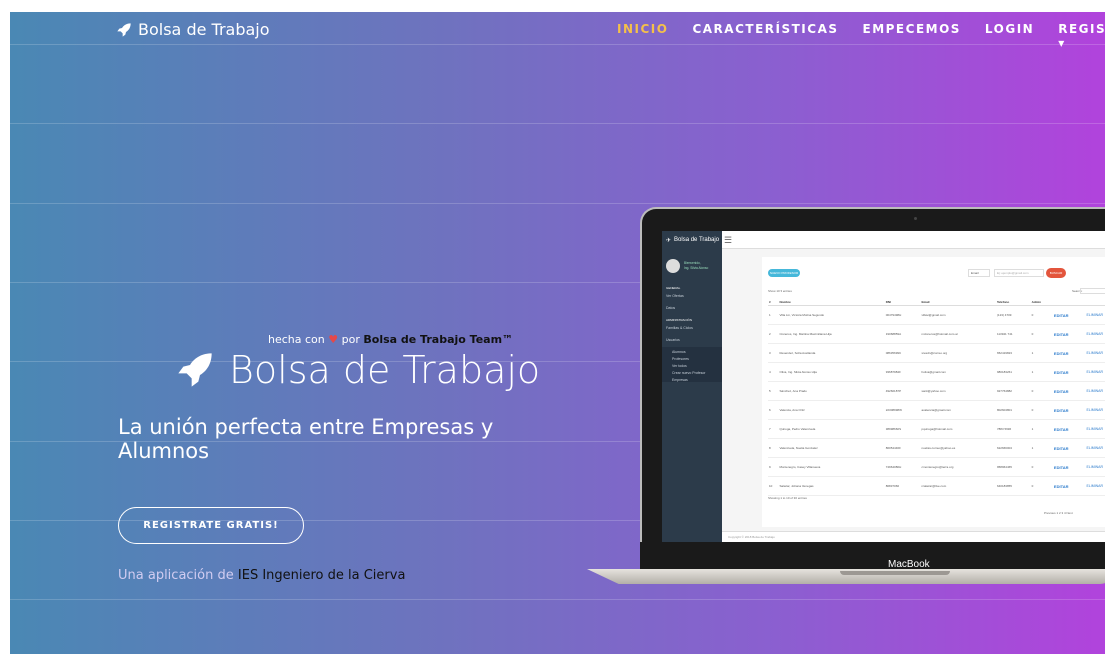  Describe the element at coordinates (902, 429) in the screenshot. I see `table-cell: 38998660S` at that location.